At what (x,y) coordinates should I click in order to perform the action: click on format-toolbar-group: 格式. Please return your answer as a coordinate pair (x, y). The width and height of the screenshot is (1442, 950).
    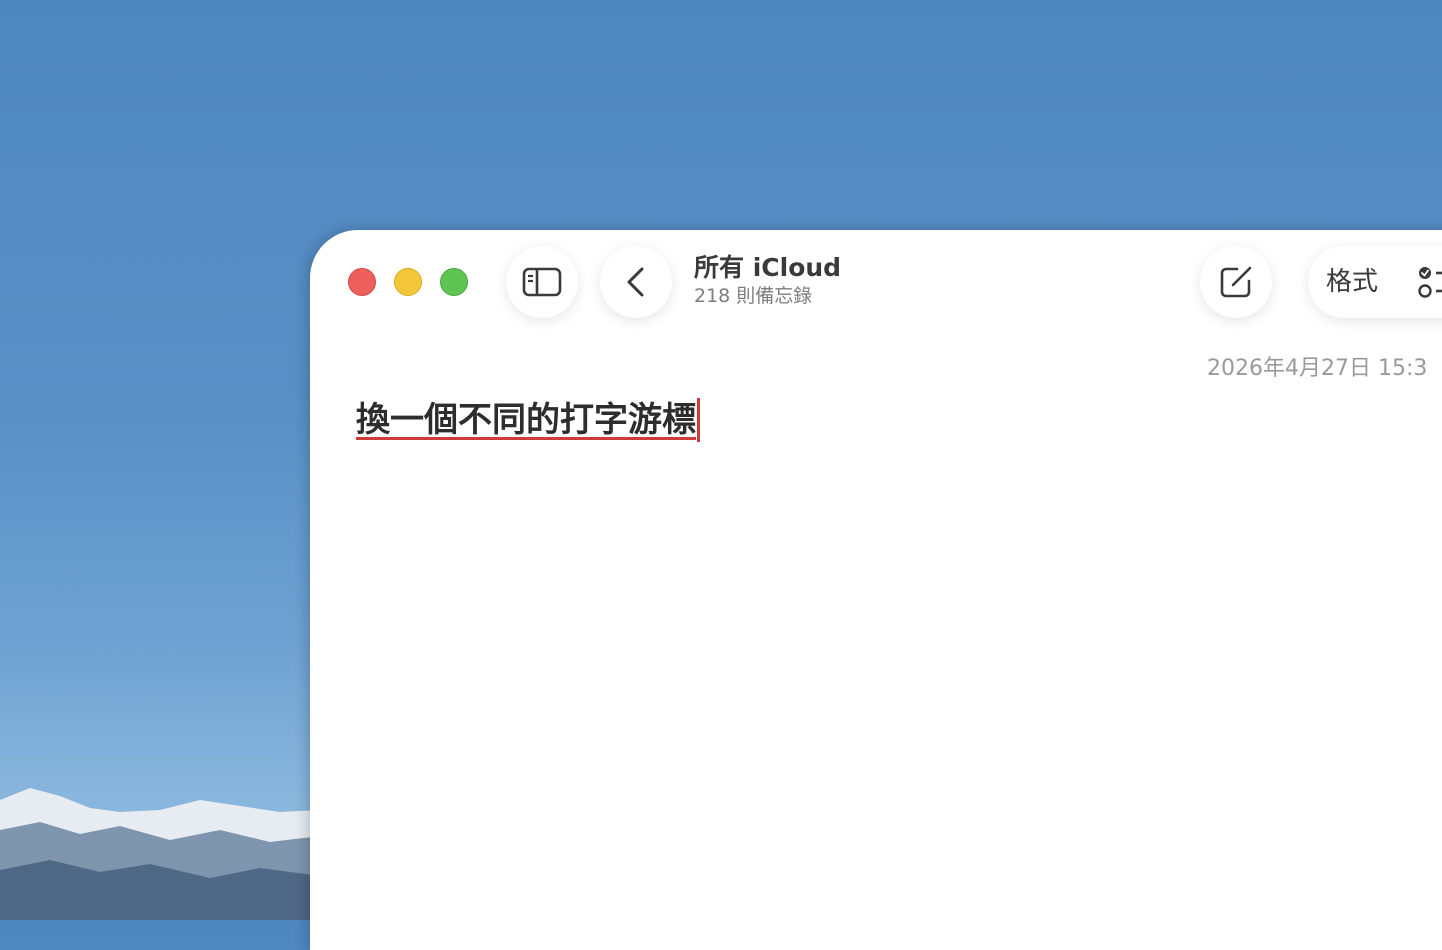
    Looking at the image, I should click on (1375, 282).